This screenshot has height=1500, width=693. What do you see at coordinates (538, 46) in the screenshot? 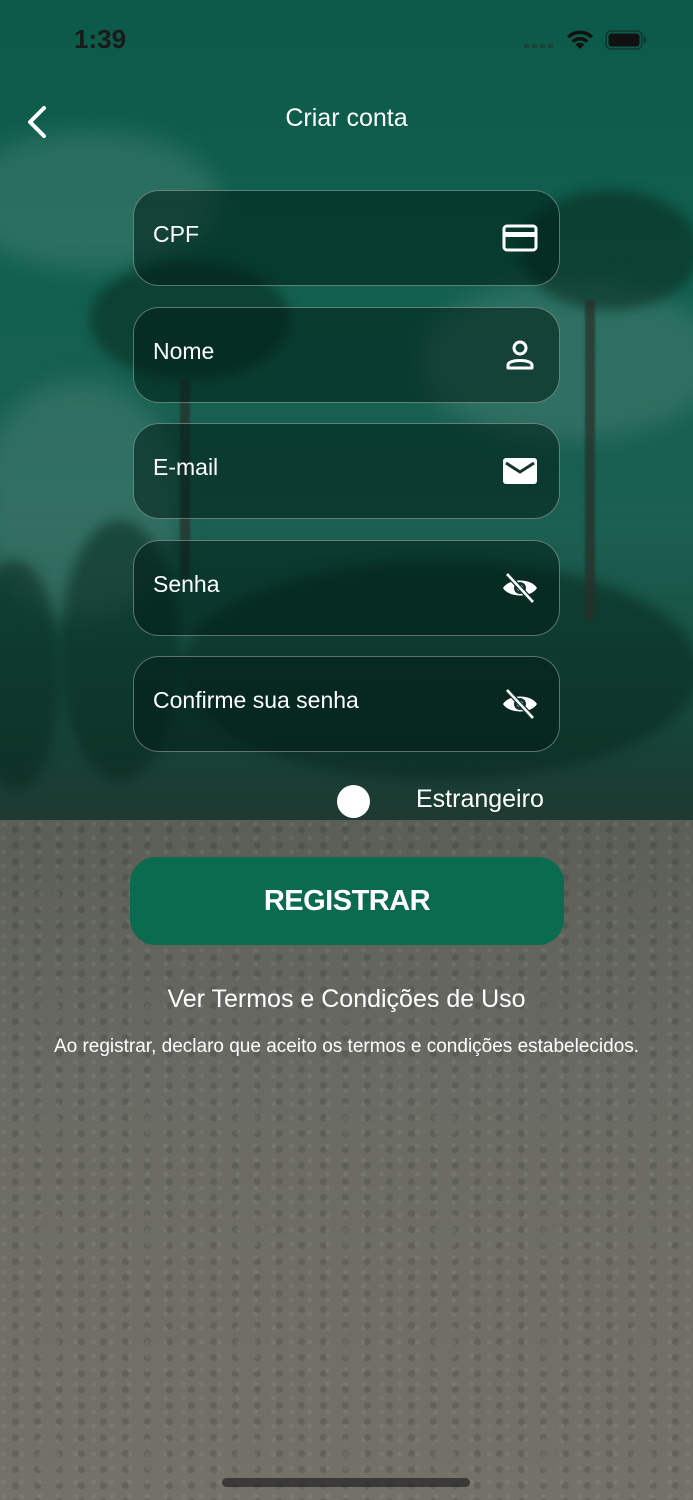
I see `signal-icon` at bounding box center [538, 46].